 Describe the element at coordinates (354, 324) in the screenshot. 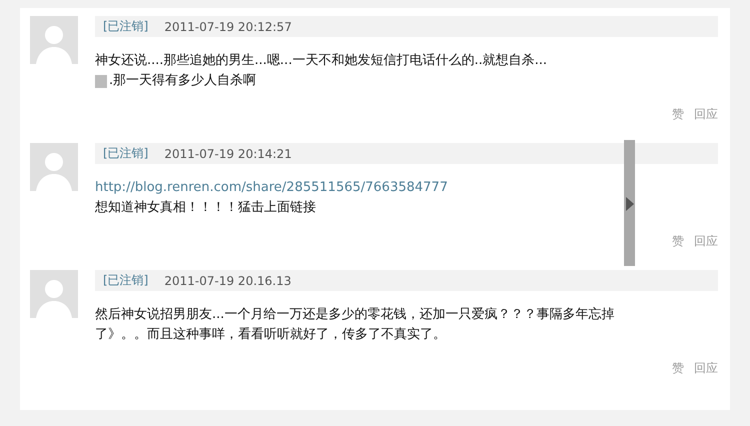

I see `comment-text: 然后神女说招男朋友...一个月给一万还是多少的零花钱，还加一只爱疯？？？事隔多年忘掉了》。。而且这种事咩，看看听听就好了，传多了不真实了。` at that location.